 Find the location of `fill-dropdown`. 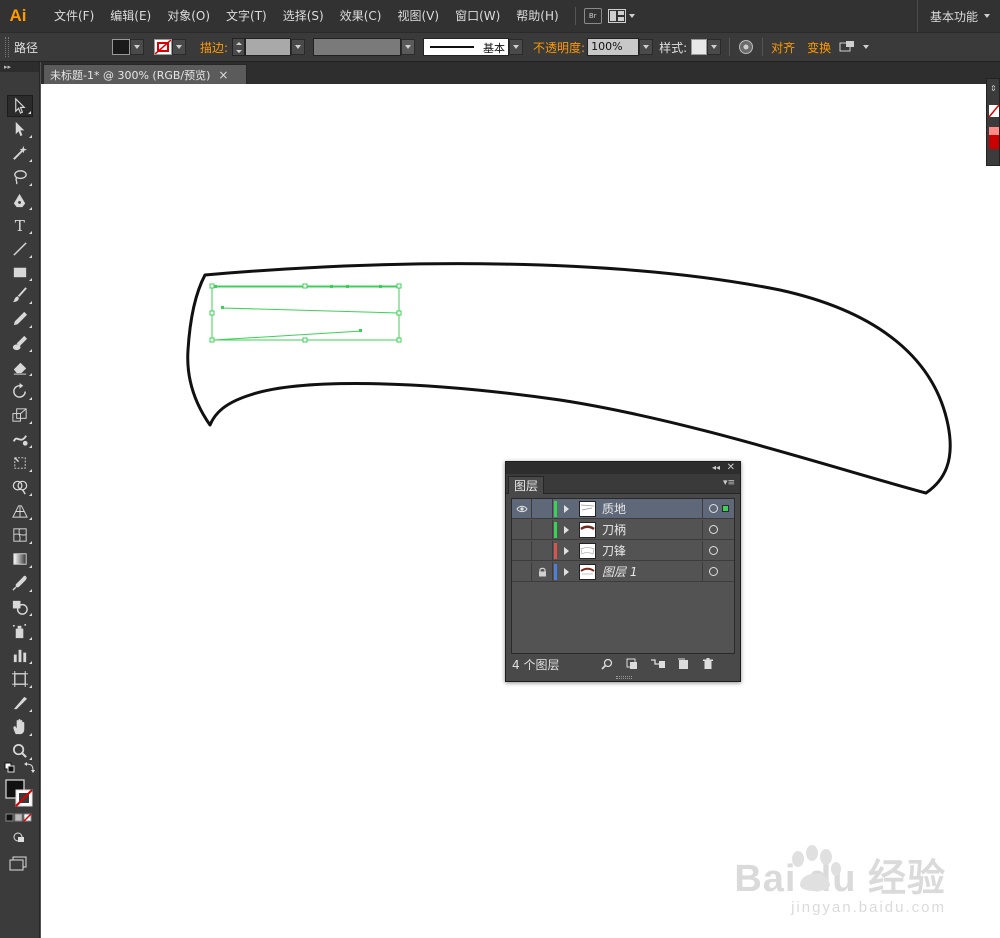

fill-dropdown is located at coordinates (137, 47).